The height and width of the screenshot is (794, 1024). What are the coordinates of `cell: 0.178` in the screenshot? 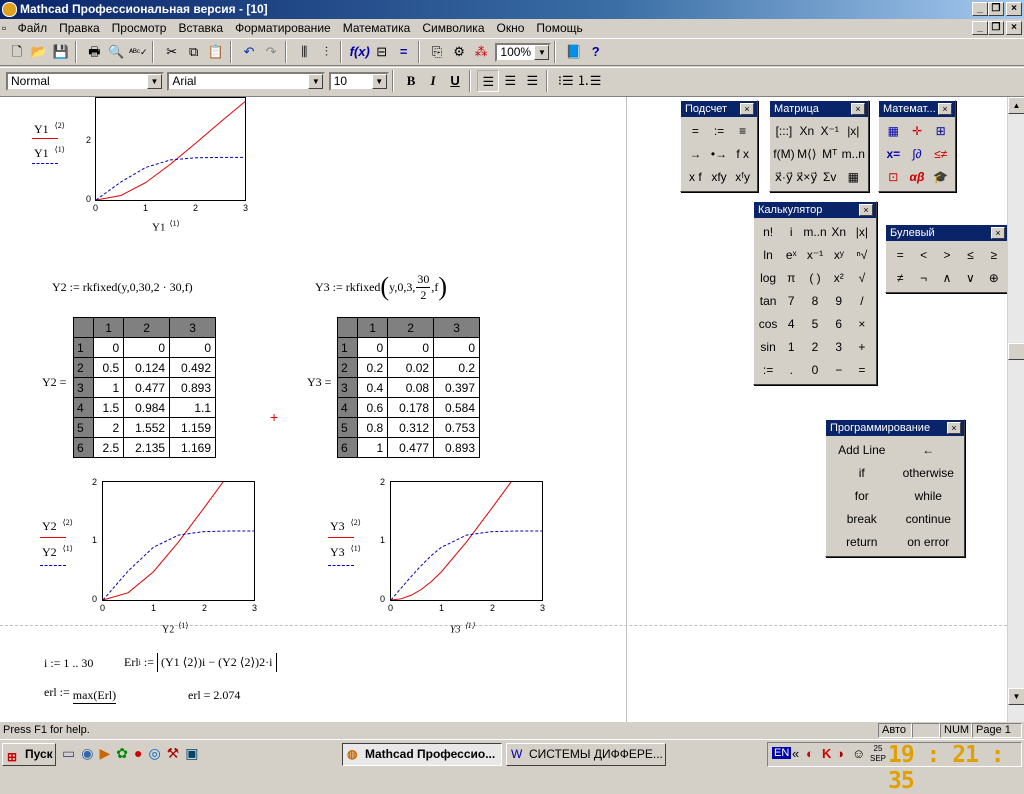 It's located at (411, 407).